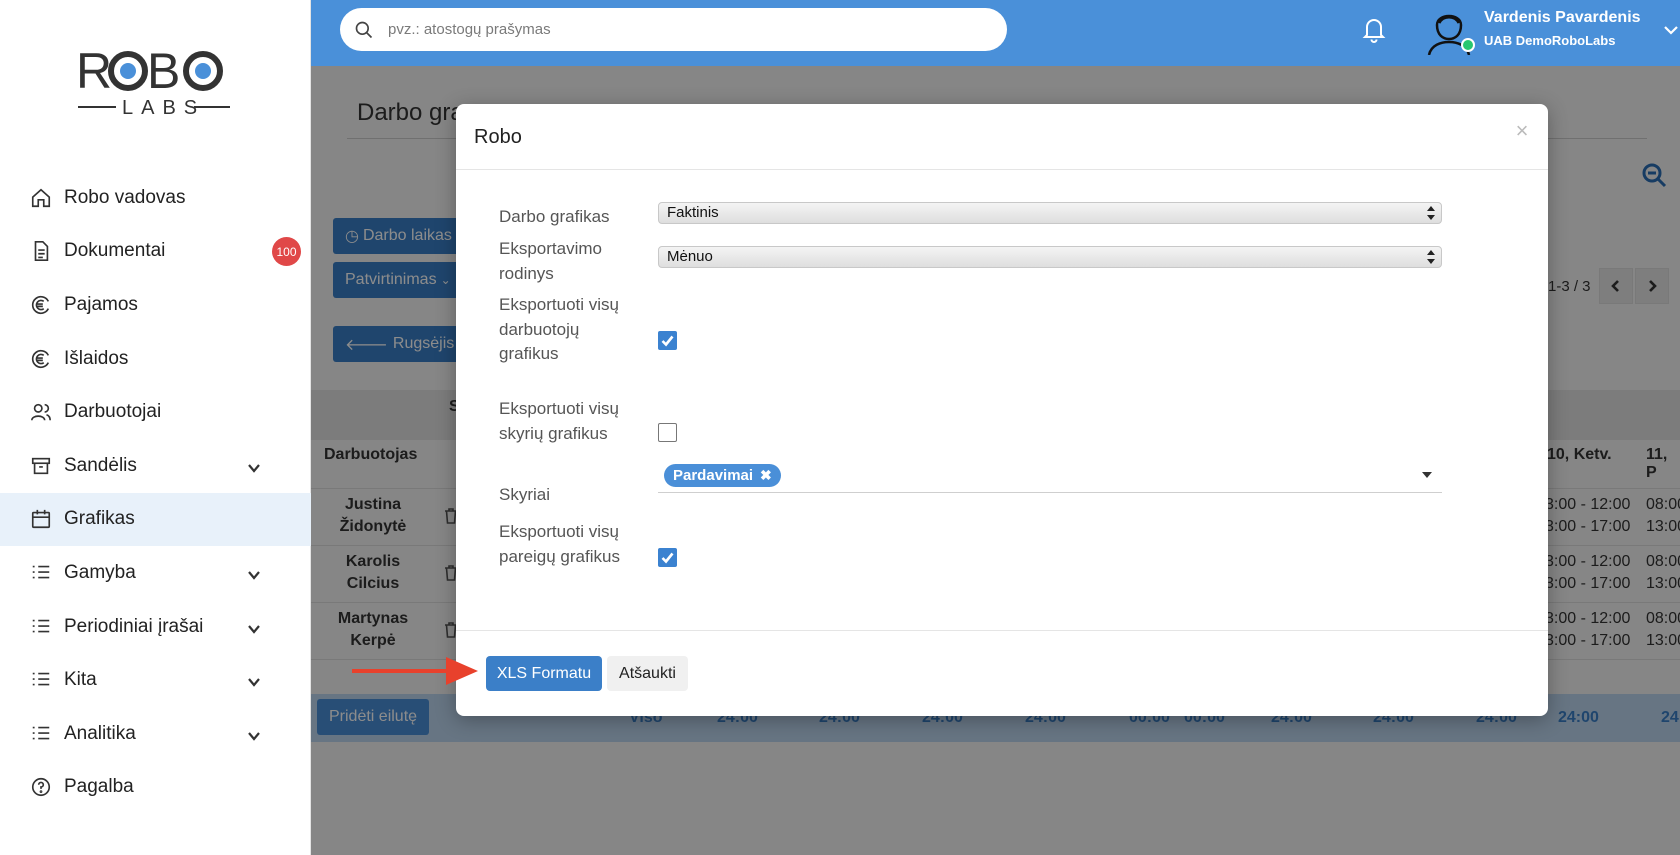 The height and width of the screenshot is (855, 1680). I want to click on sidebar-item-label: Grafikas, so click(99, 519).